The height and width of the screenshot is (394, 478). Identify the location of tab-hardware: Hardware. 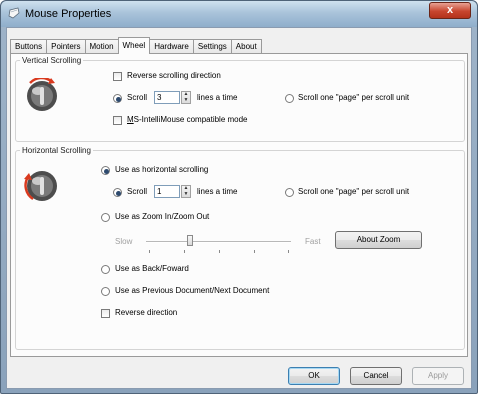
(171, 46).